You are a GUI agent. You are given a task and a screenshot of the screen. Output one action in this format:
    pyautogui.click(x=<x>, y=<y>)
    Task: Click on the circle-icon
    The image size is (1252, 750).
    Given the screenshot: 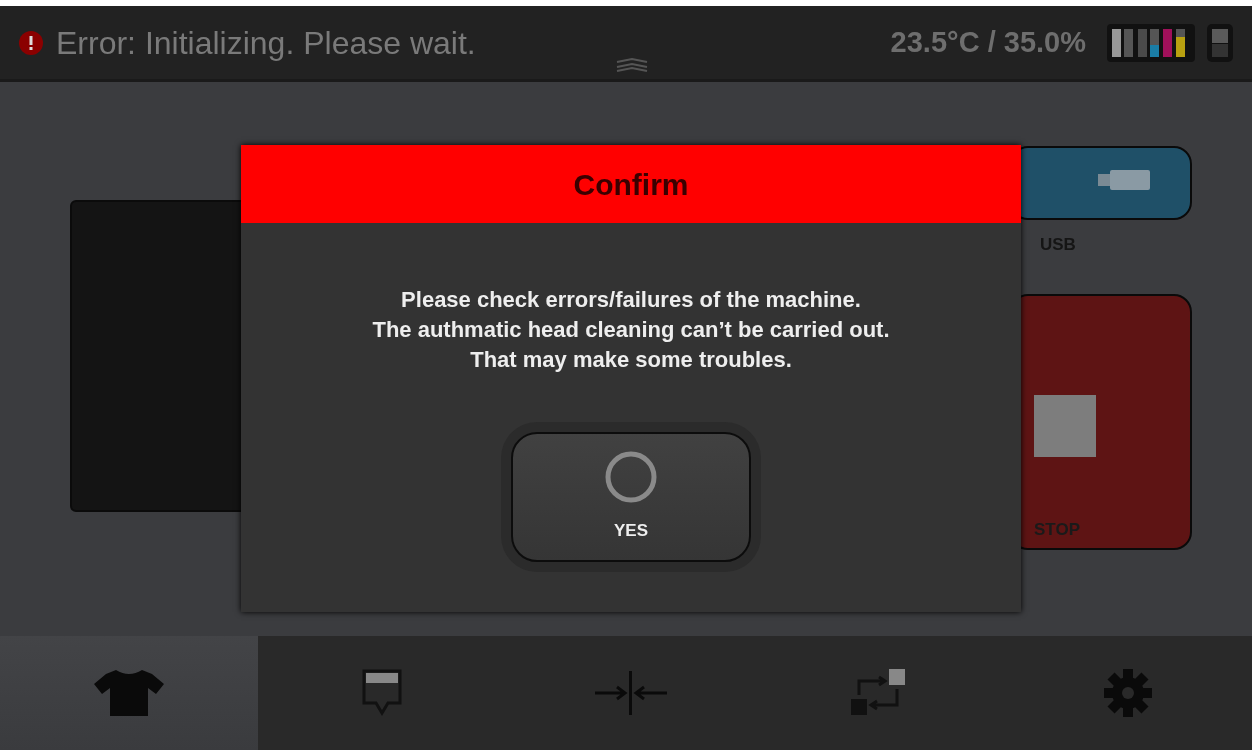 What is the action you would take?
    pyautogui.click(x=631, y=477)
    